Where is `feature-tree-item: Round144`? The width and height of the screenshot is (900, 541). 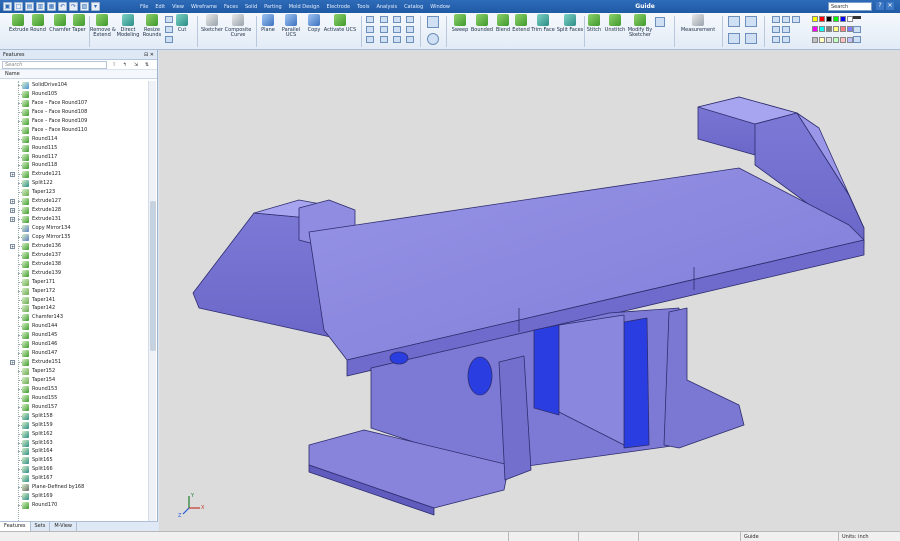
feature-tree-item: Round144 is located at coordinates (74, 326).